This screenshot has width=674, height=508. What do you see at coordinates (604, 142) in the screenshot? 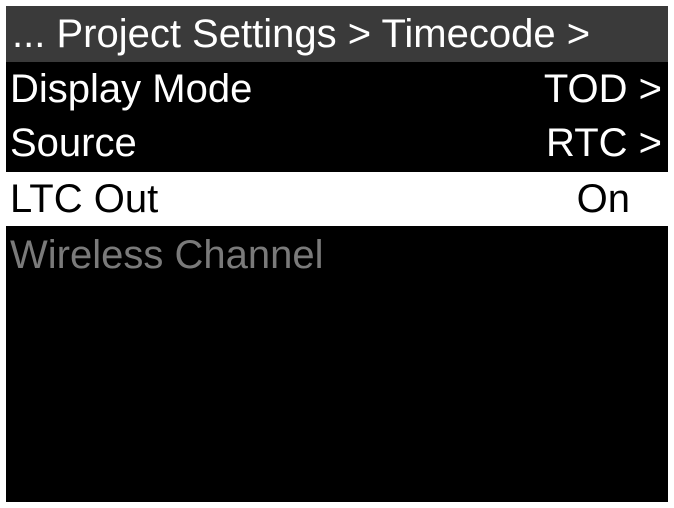
I see `menu-item-value: RTC >` at bounding box center [604, 142].